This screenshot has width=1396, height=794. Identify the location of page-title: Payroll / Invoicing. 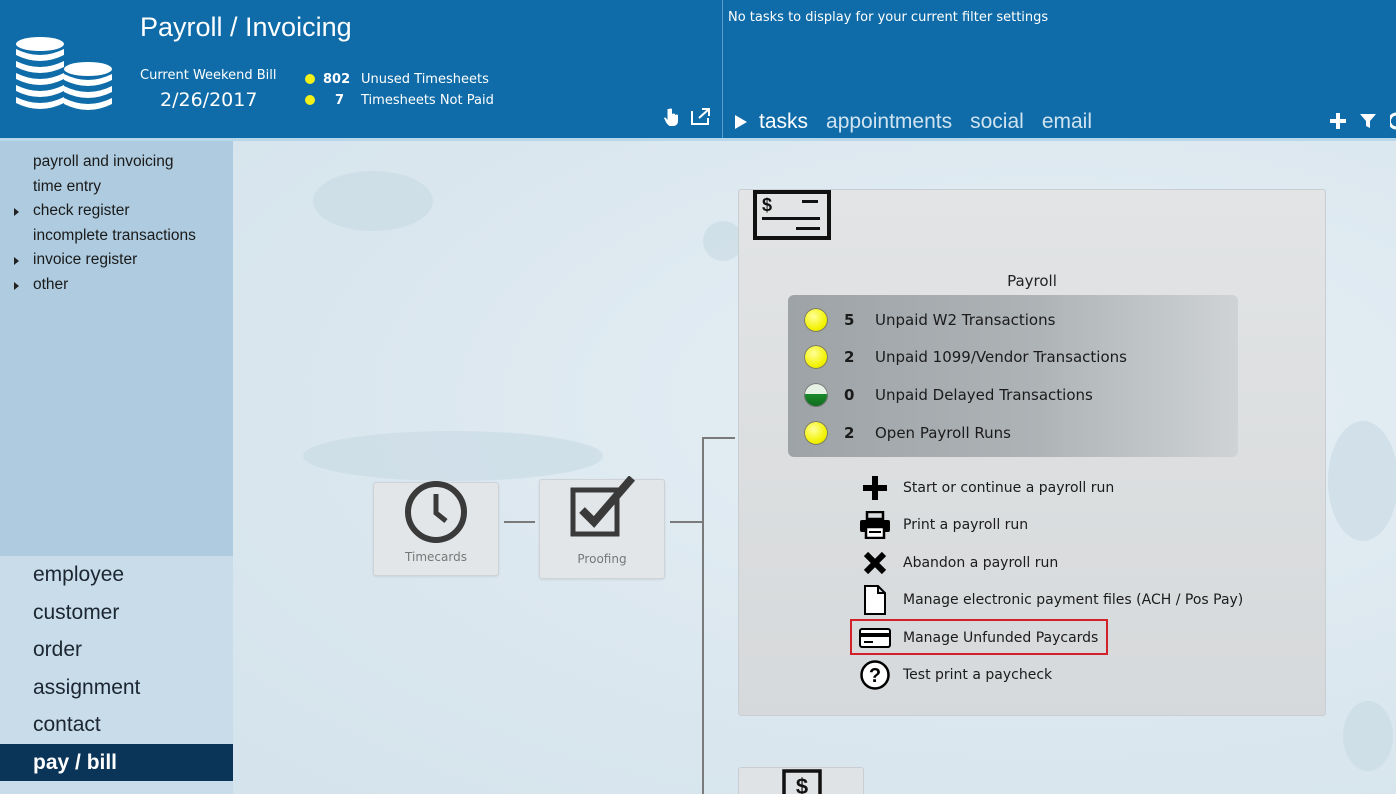
(246, 27).